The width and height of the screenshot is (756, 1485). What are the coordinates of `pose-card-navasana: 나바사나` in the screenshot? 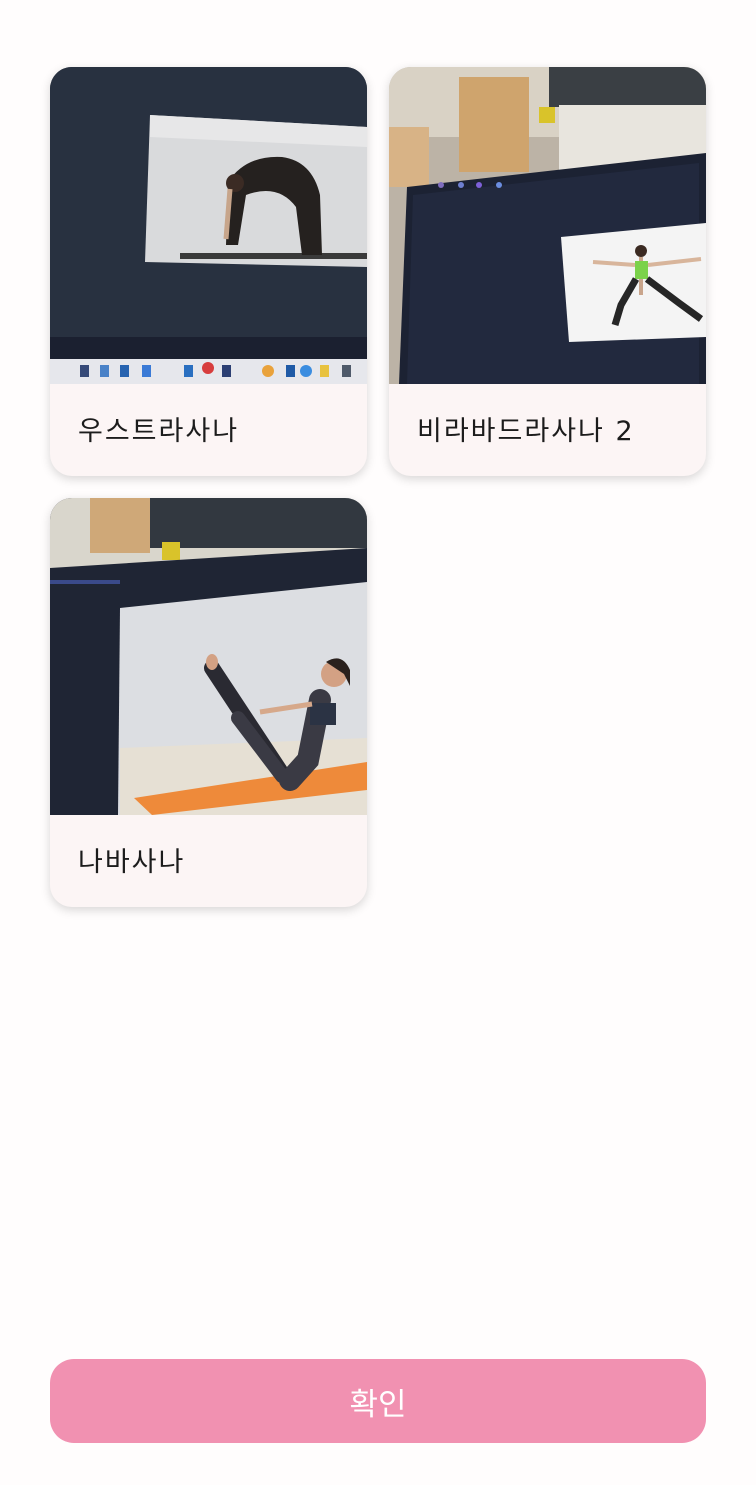 It's located at (208, 702).